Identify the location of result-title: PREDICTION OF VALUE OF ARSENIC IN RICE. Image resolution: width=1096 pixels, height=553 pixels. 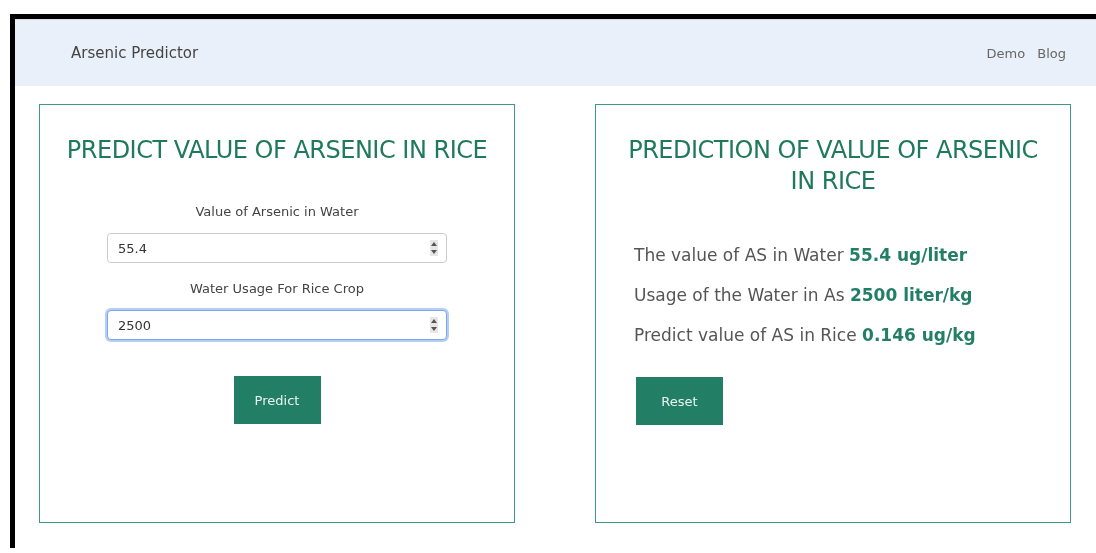
(833, 166).